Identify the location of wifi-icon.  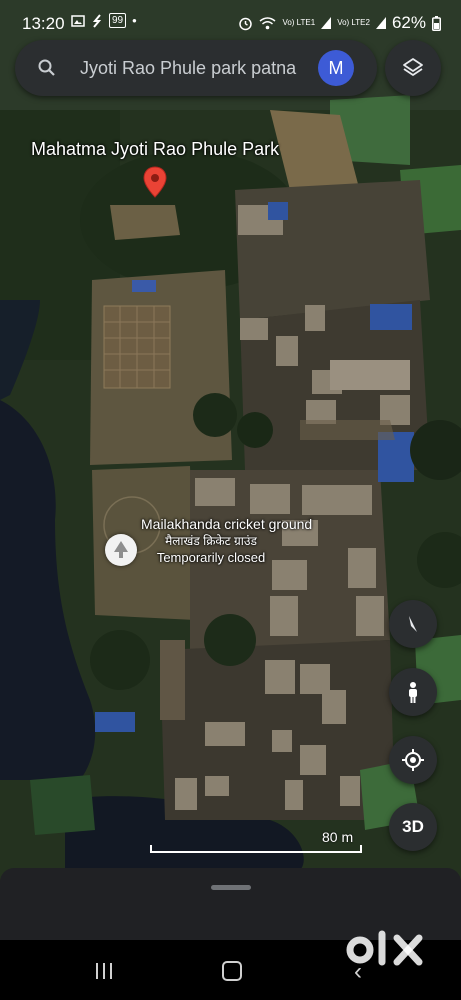
(267, 23).